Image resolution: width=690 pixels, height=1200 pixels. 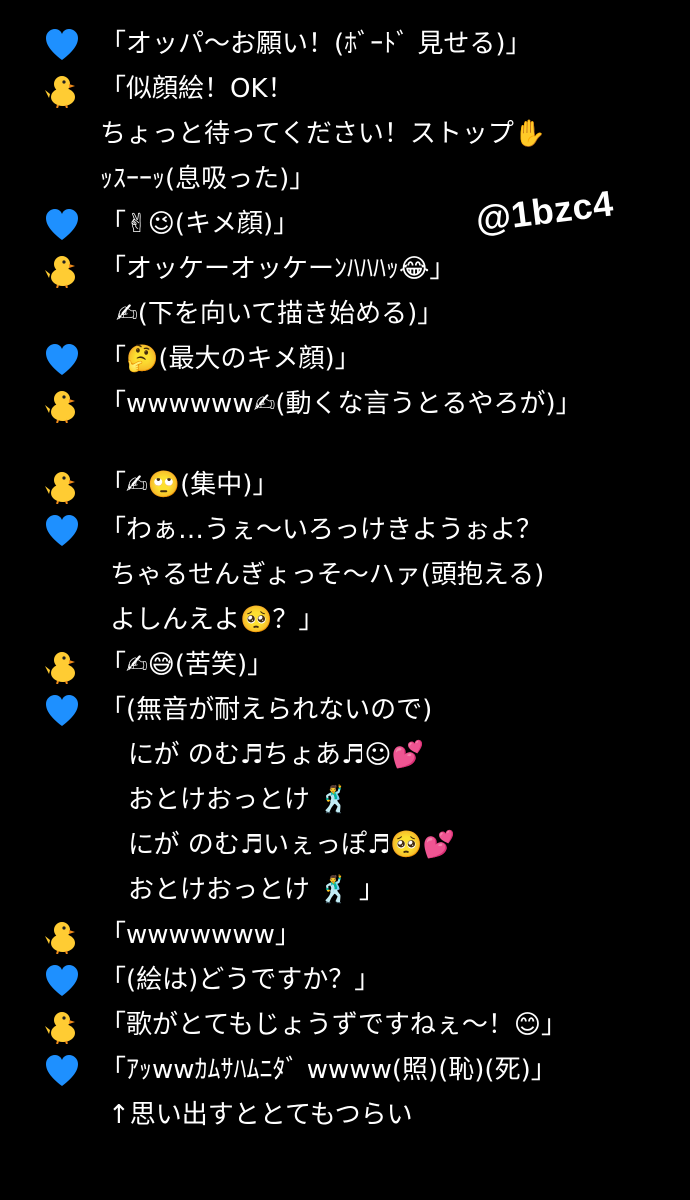 I want to click on message-line: 「🤔(最大のキメ顔)」, so click(x=345, y=359).